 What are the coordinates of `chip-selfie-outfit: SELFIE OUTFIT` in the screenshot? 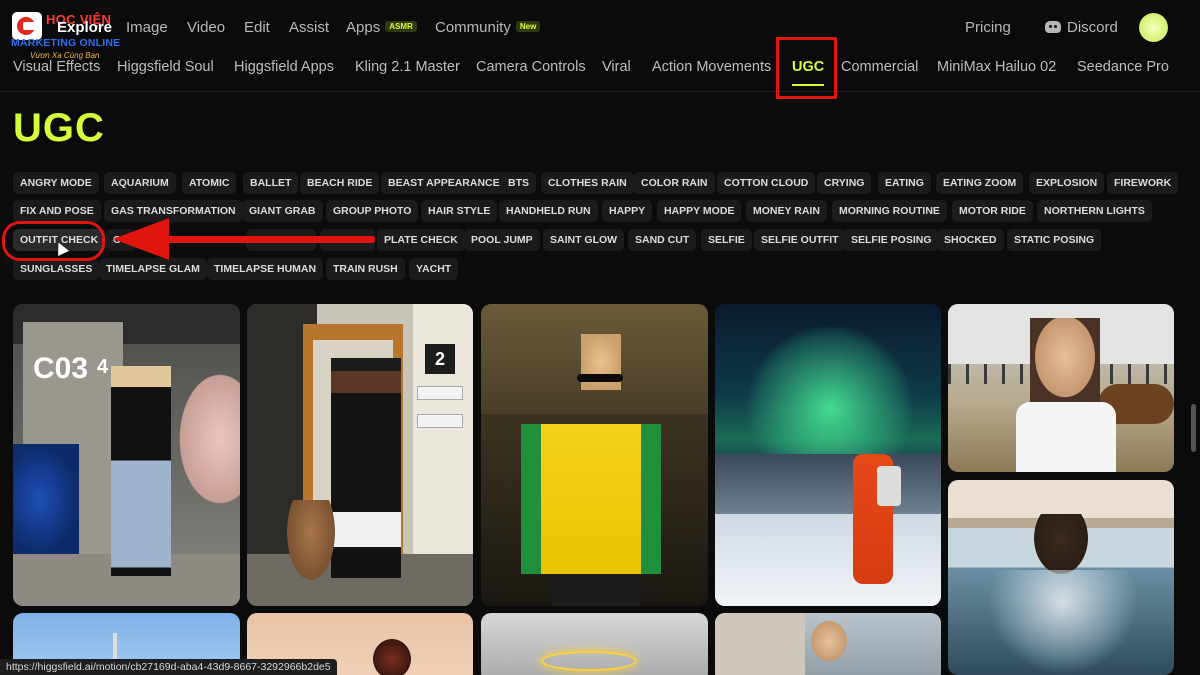 It's located at (800, 240).